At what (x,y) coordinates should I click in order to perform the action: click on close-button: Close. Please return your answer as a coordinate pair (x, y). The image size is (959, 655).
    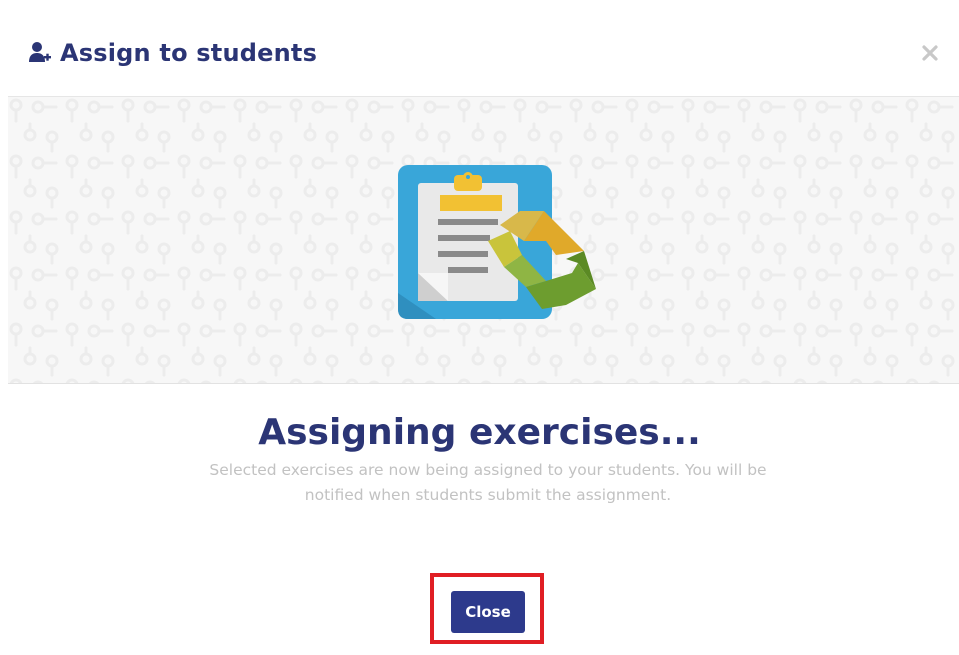
    Looking at the image, I should click on (488, 612).